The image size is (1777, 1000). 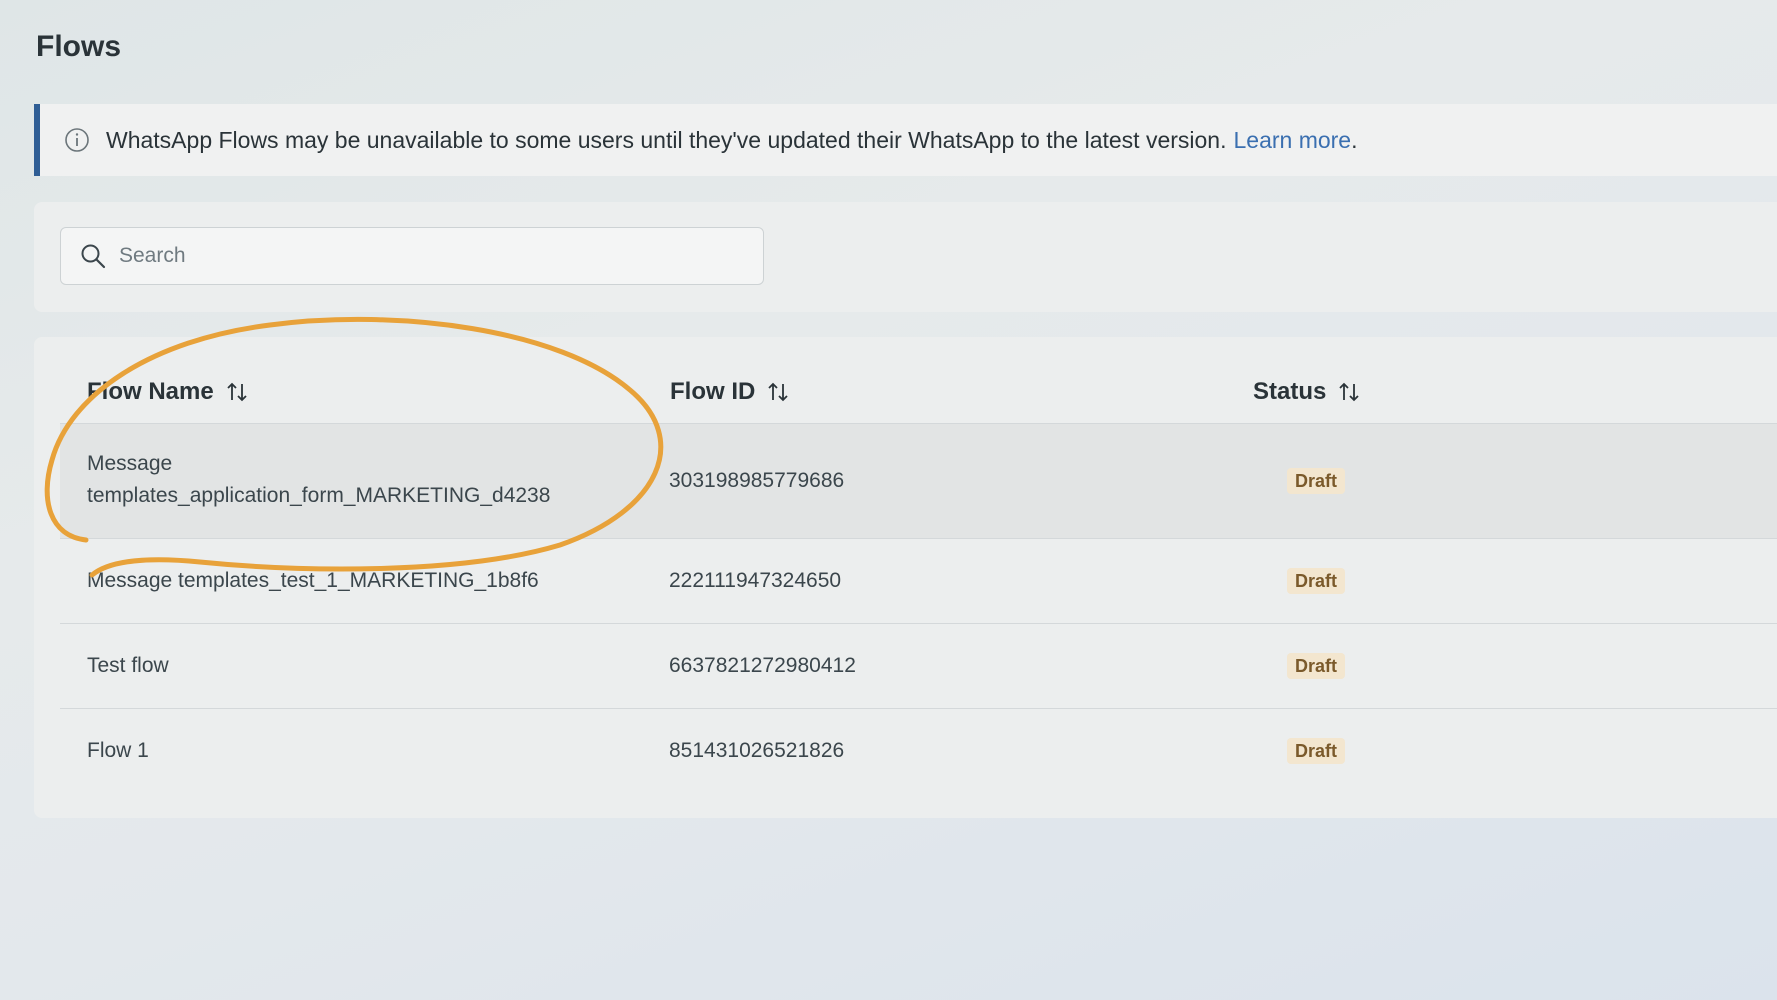 What do you see at coordinates (1354, 139) in the screenshot?
I see `banner-period: .` at bounding box center [1354, 139].